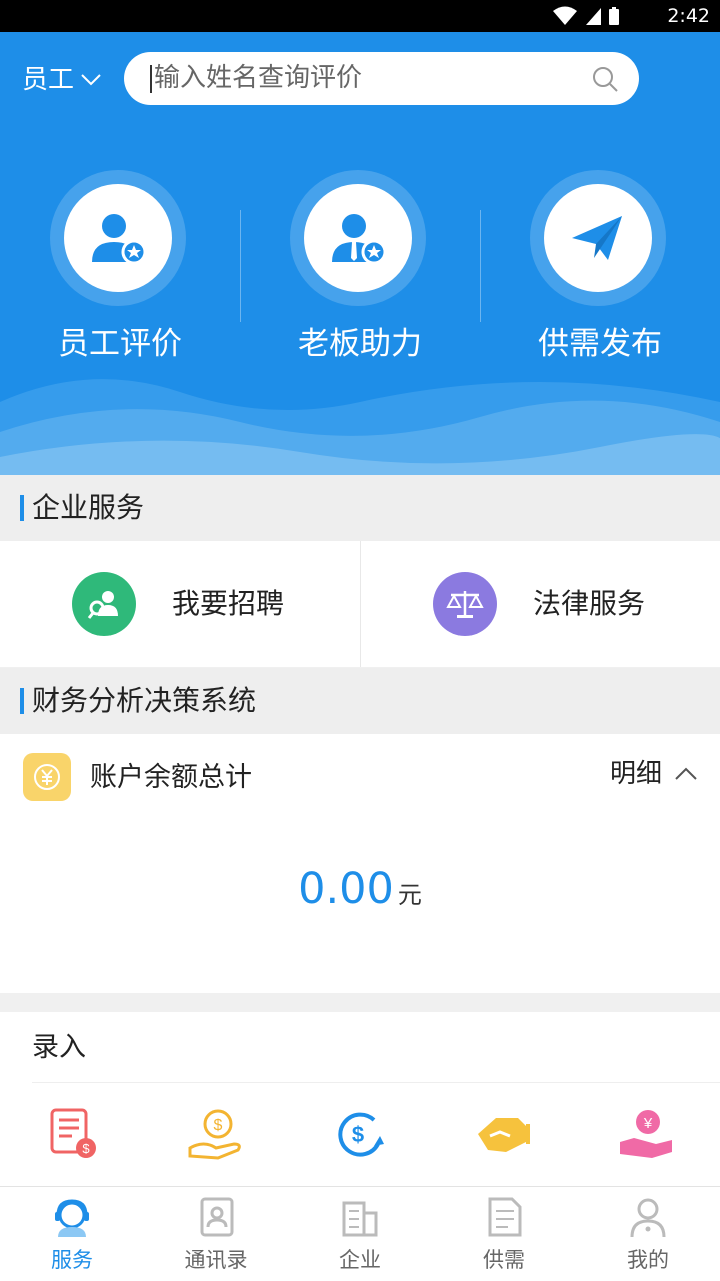  Describe the element at coordinates (74, 1134) in the screenshot. I see `bill-icon: $` at that location.